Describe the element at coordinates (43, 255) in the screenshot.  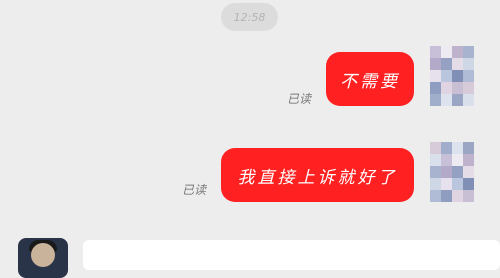
I see `avatar-face` at that location.